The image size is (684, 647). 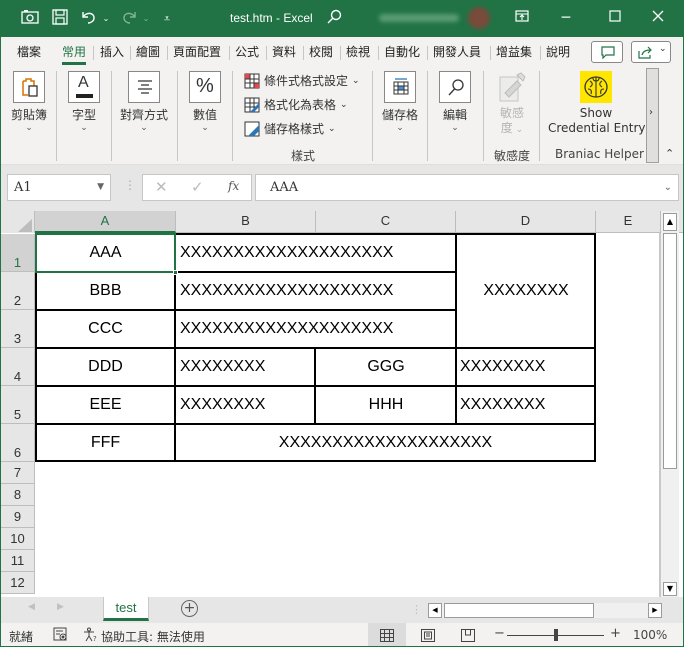 What do you see at coordinates (167, 53) in the screenshot?
I see `tab-separator` at bounding box center [167, 53].